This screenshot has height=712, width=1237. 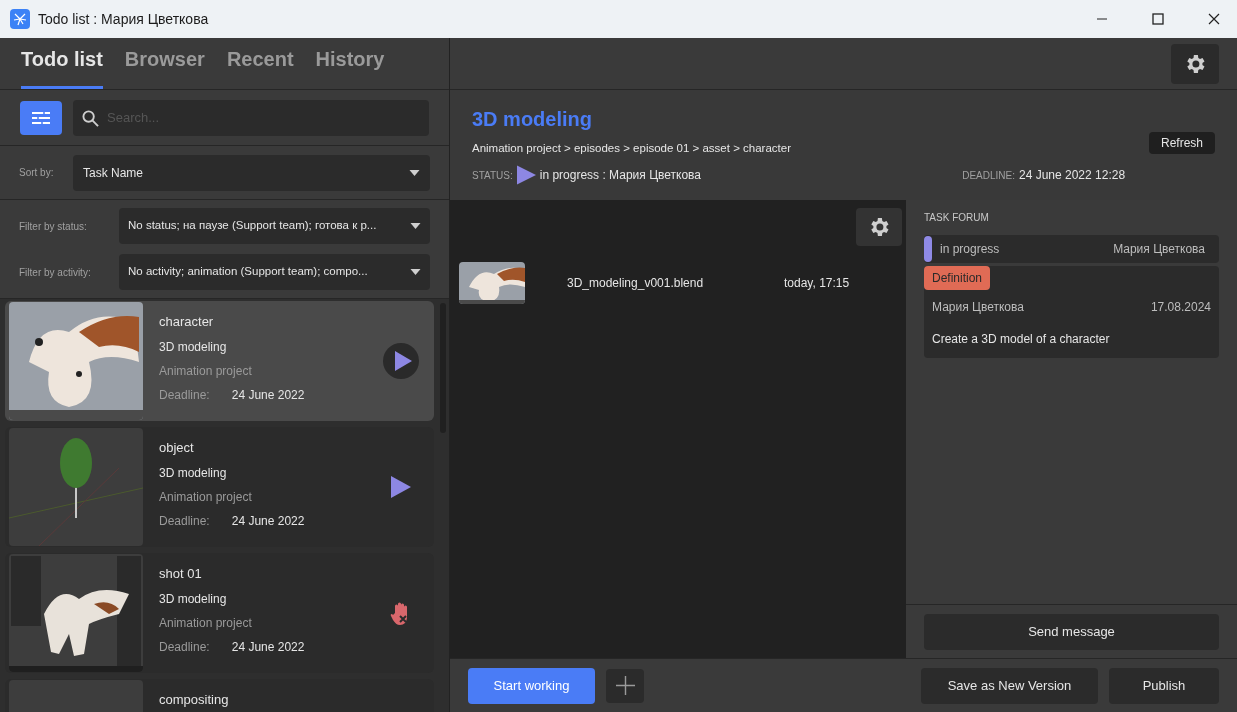 What do you see at coordinates (181, 574) in the screenshot?
I see `task-entity: shot 01` at bounding box center [181, 574].